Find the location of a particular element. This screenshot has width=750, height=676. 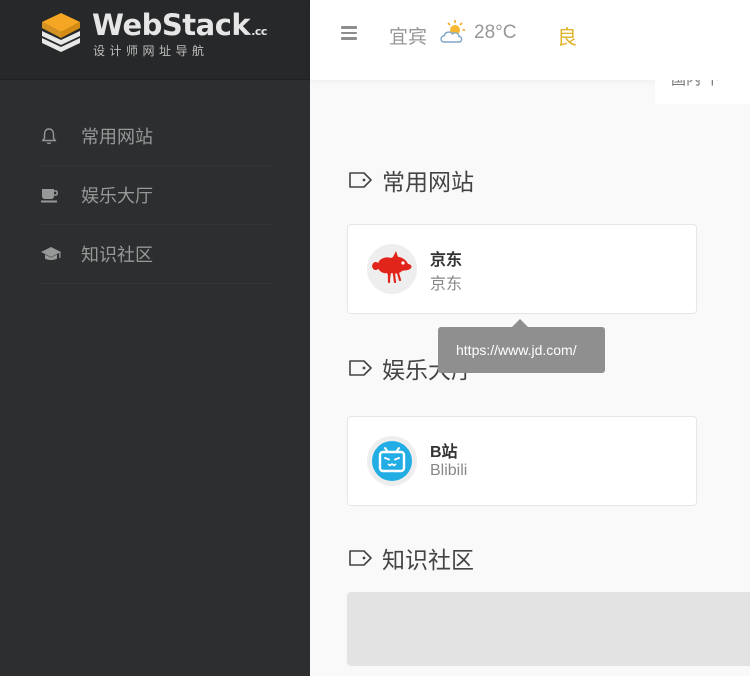

bilibili-tv-logo is located at coordinates (392, 461).